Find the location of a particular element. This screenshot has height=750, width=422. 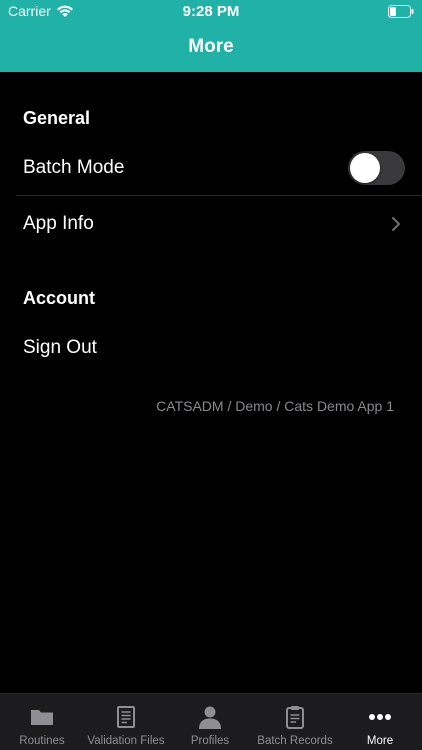

folder-icon is located at coordinates (42, 717).